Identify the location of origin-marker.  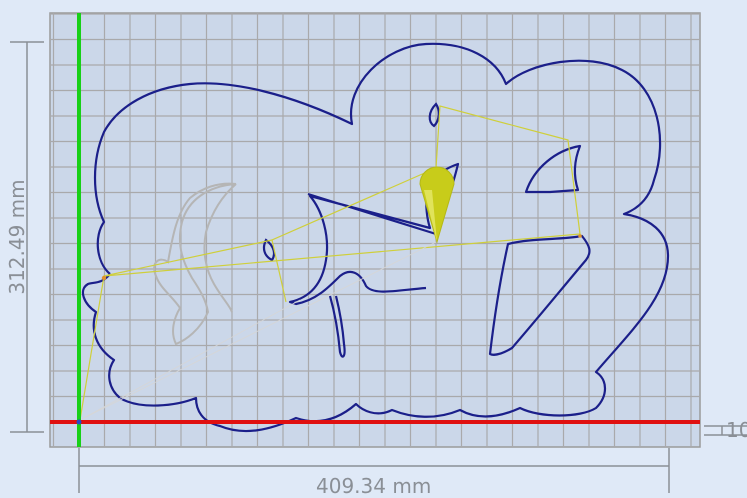
(79, 422).